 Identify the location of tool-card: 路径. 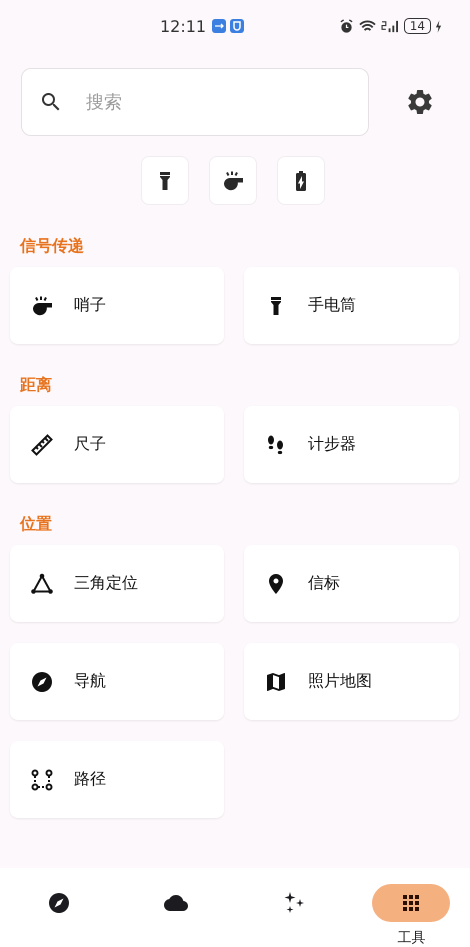
(117, 779).